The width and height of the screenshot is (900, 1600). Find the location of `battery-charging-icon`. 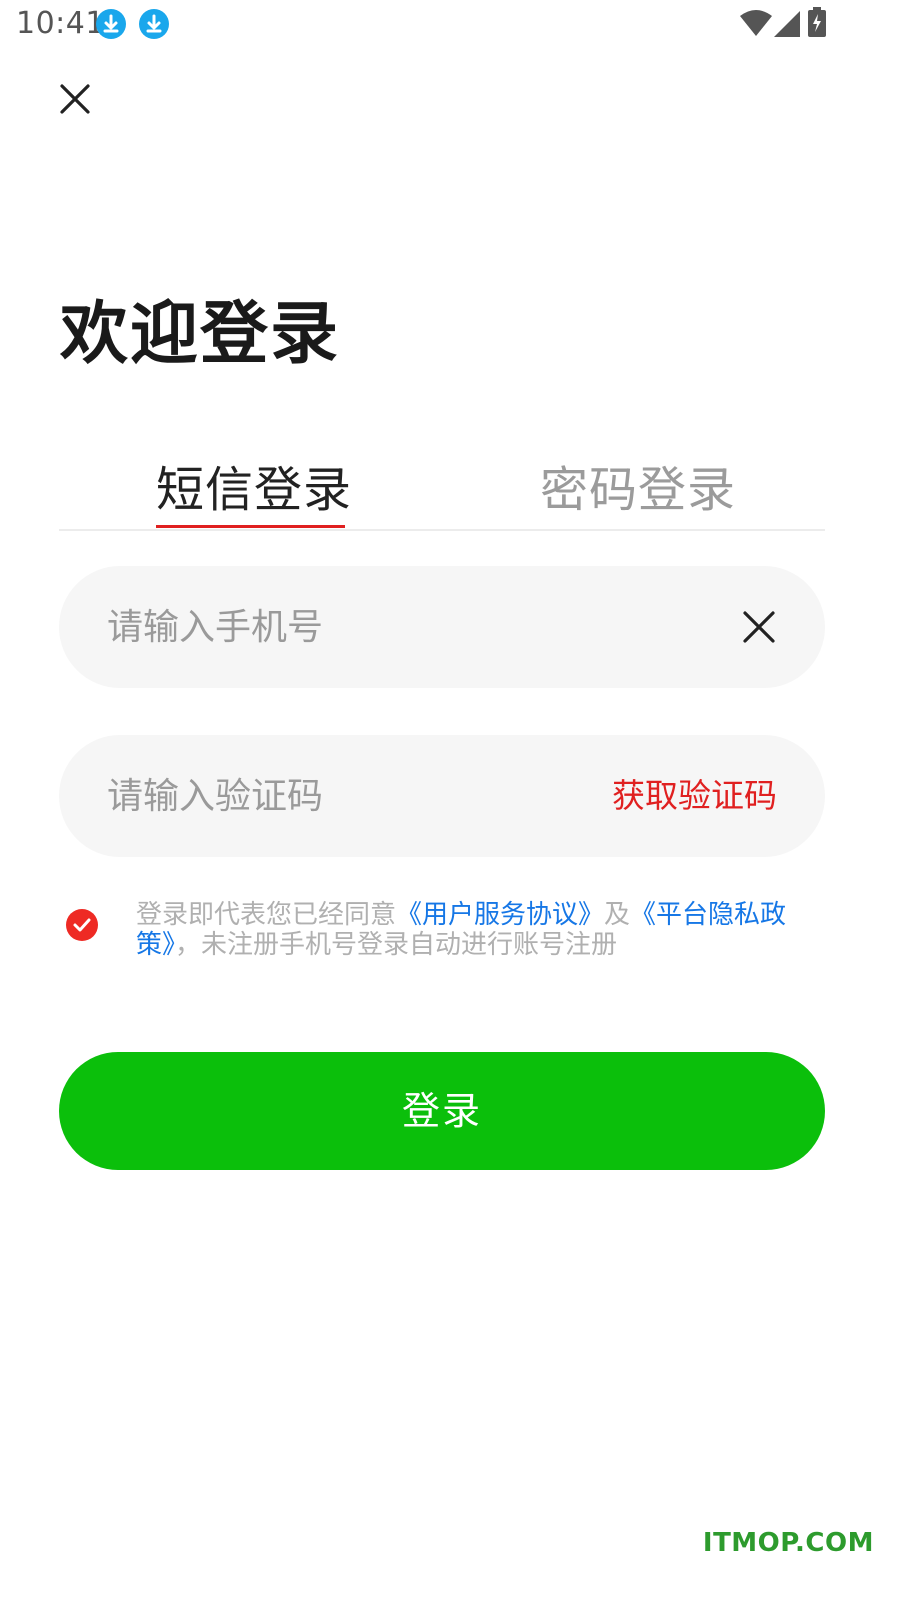

battery-charging-icon is located at coordinates (817, 24).